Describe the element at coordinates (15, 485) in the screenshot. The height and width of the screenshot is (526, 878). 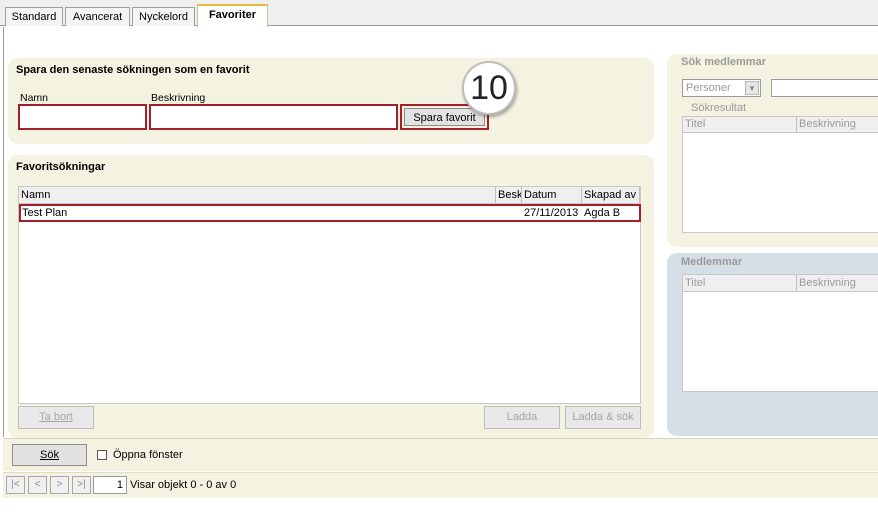
I see `first-page-button: |<` at that location.